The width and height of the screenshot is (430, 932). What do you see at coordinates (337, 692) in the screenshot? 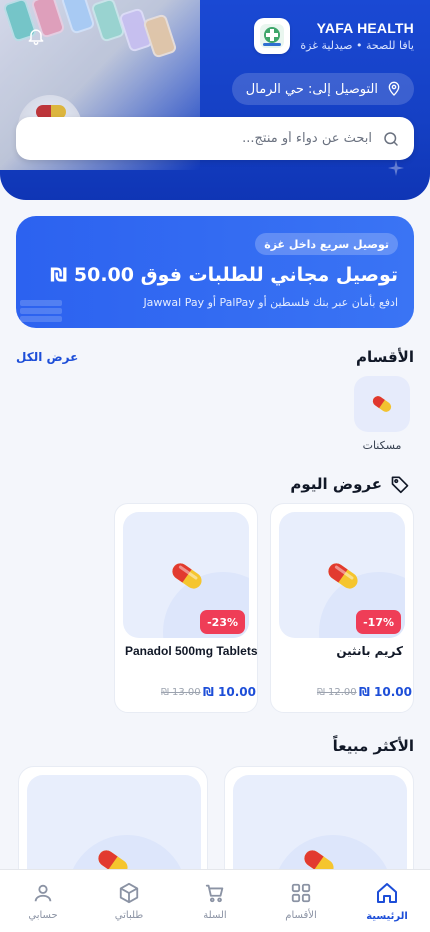
I see `product-old-price: ₪ 12.00` at bounding box center [337, 692].